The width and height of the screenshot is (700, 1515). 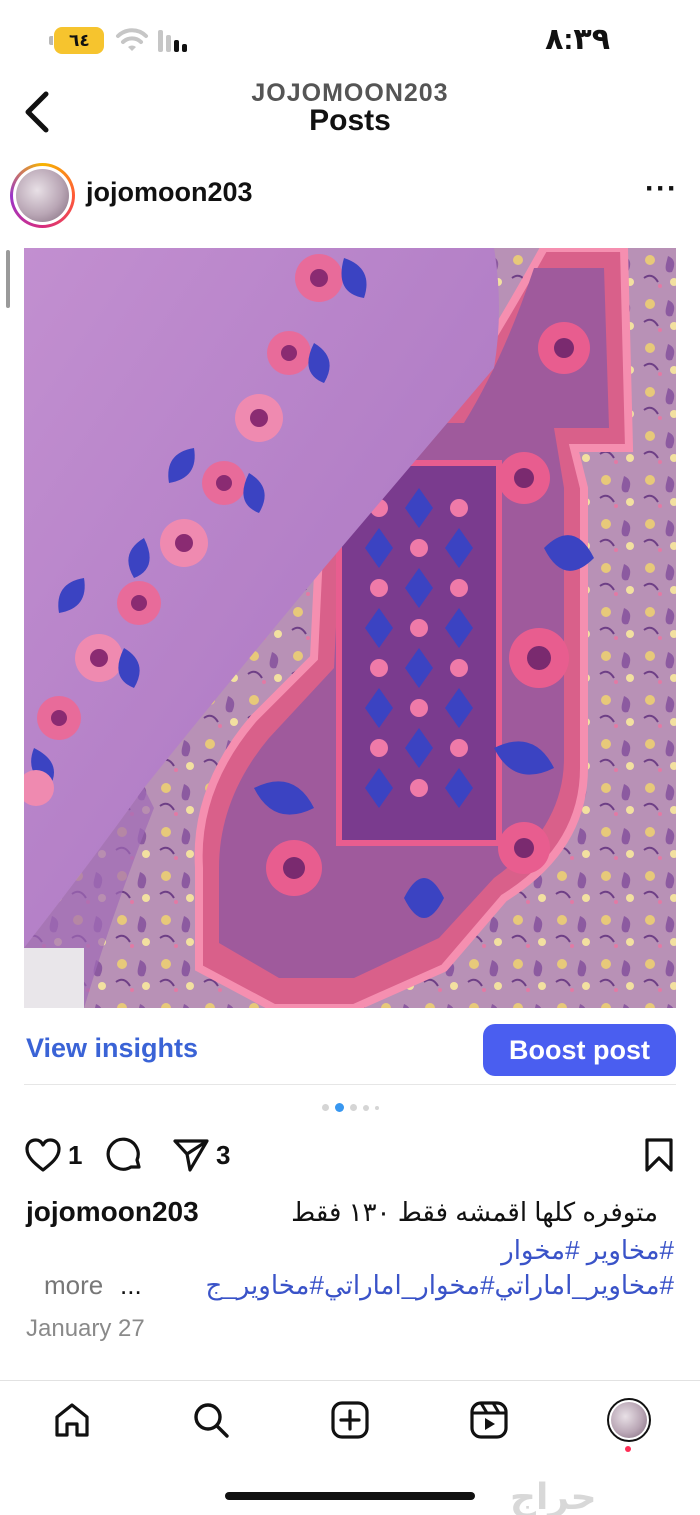 I want to click on create-icon, so click(x=350, y=1420).